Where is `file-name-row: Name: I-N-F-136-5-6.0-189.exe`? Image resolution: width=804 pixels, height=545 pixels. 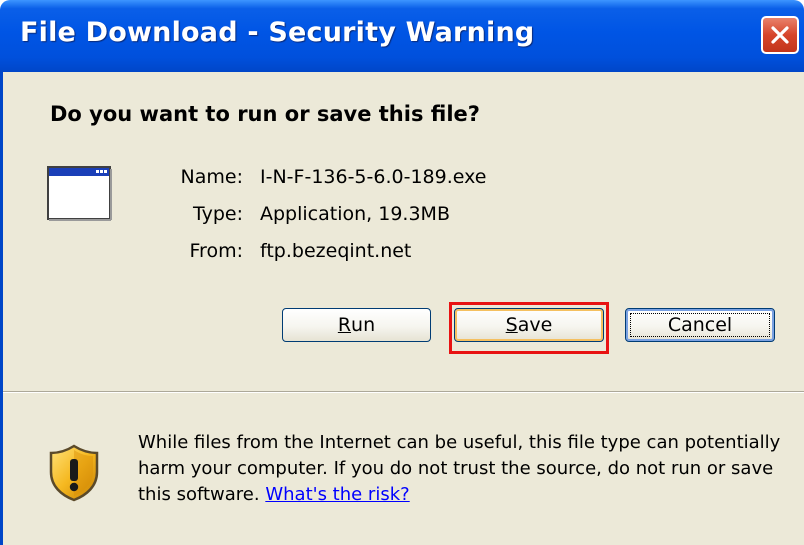
file-name-row: Name: I-N-F-136-5-6.0-189.exe is located at coordinates (403, 179).